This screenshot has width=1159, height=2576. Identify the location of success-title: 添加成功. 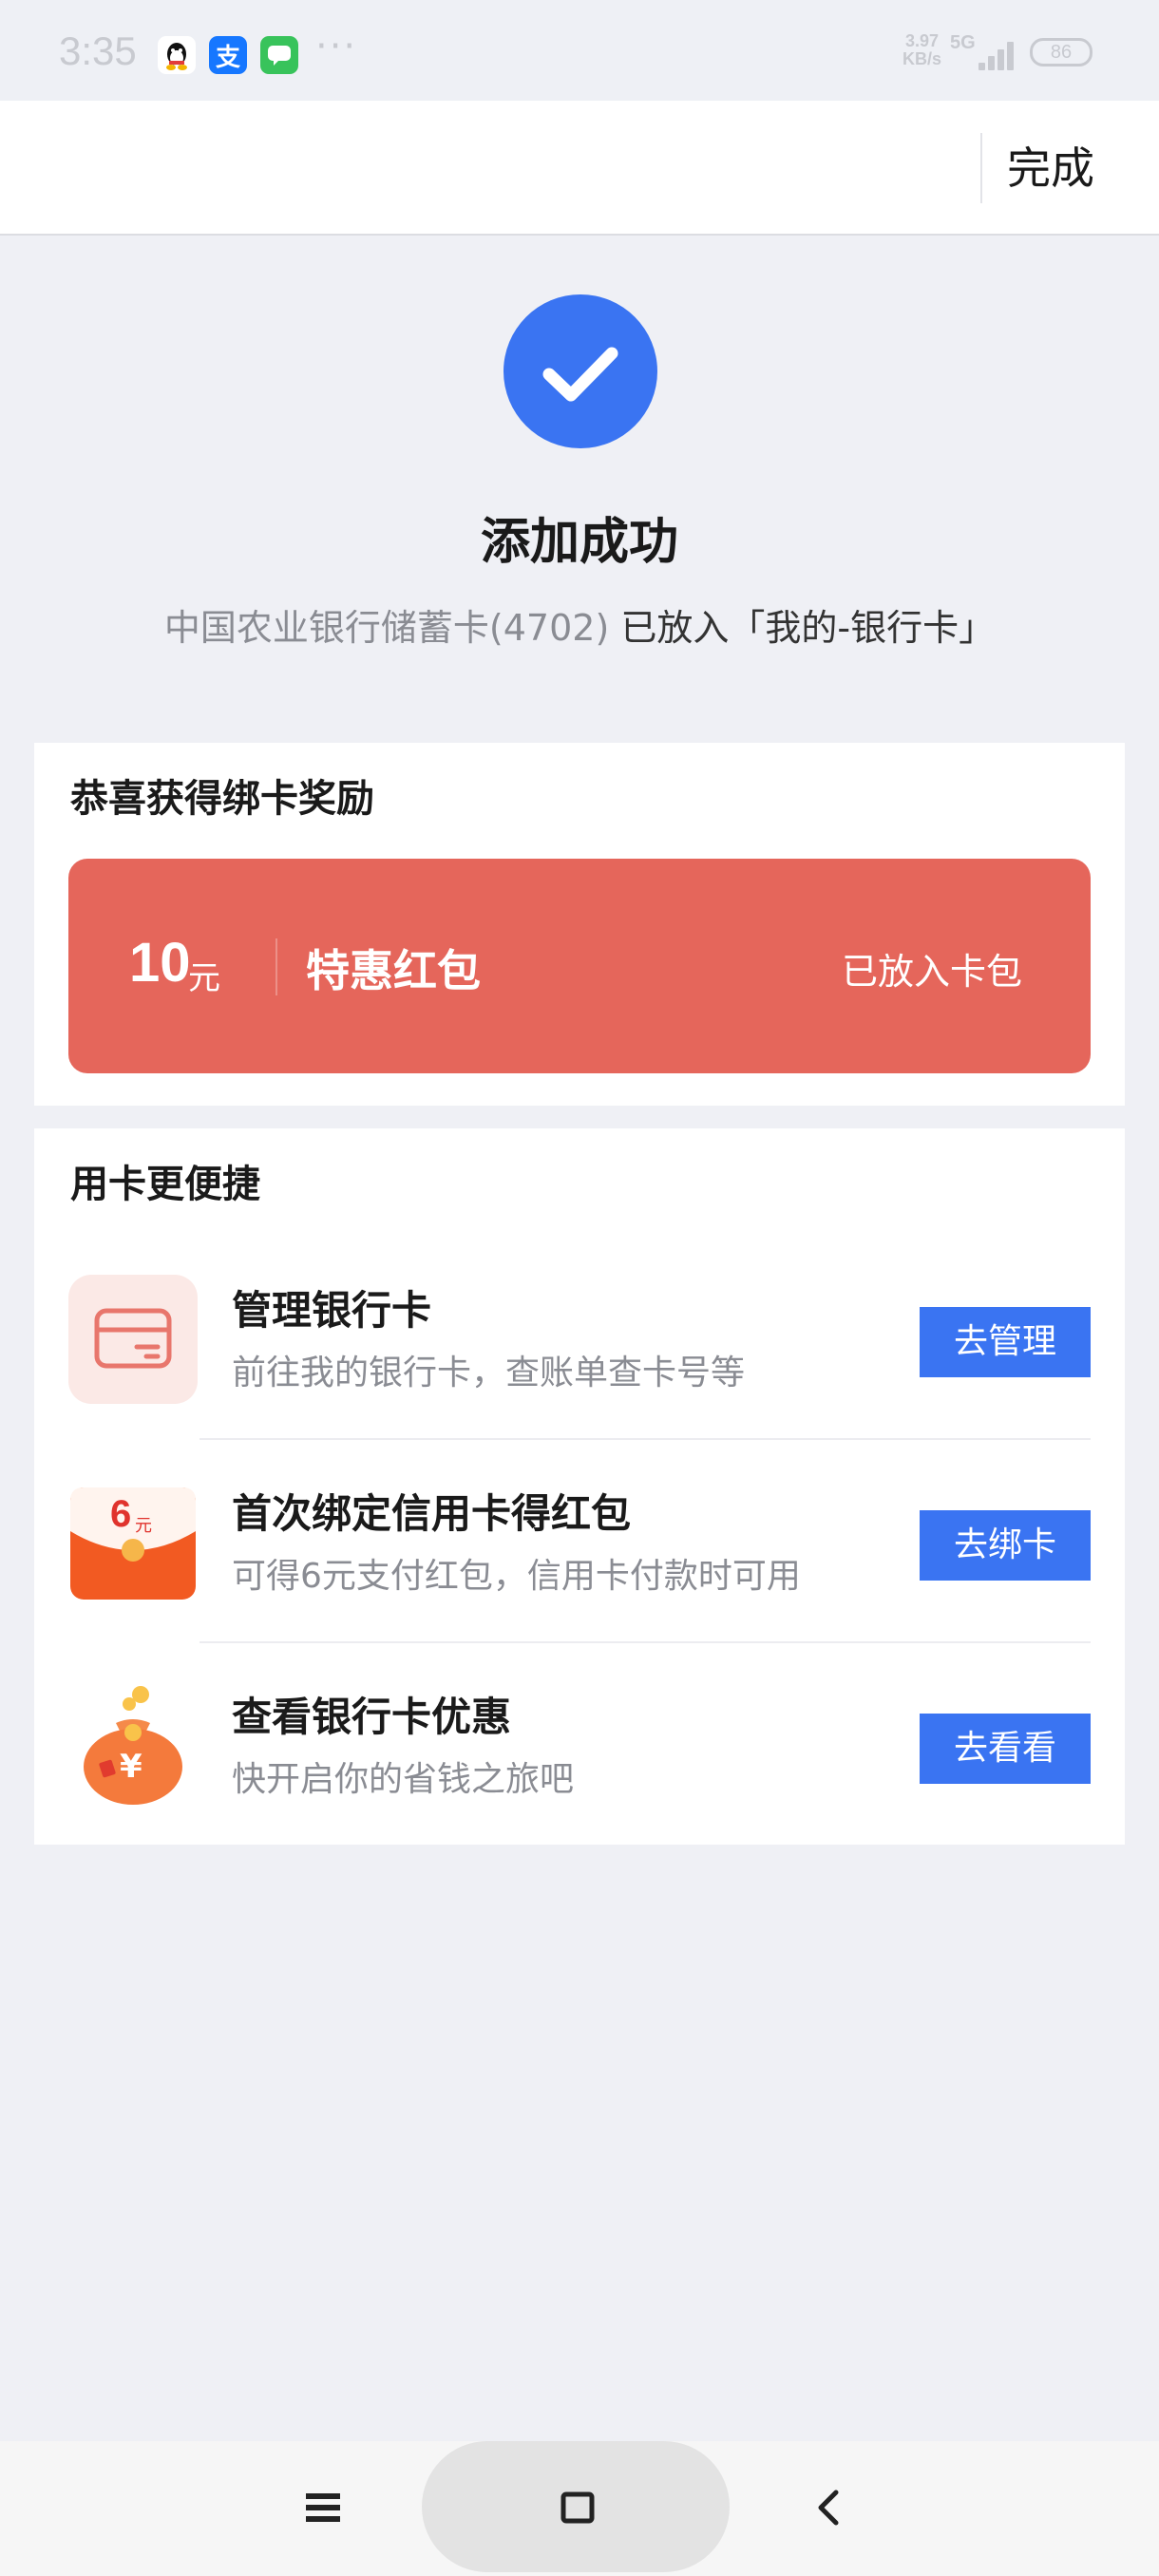
(579, 542).